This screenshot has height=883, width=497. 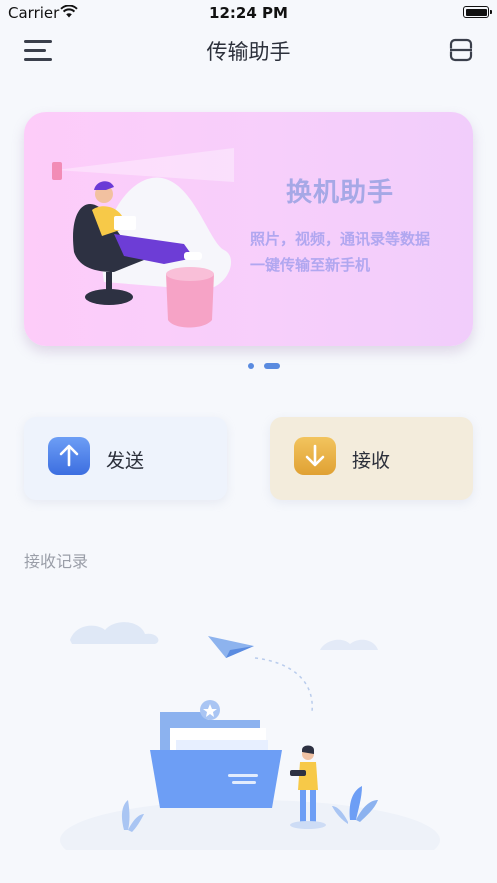 I want to click on receive-label: 接收, so click(x=371, y=461).